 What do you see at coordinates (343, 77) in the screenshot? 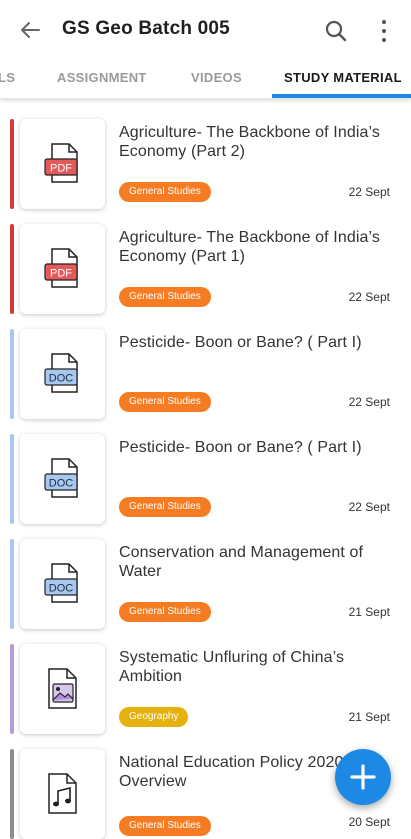
I see `tab-study-material: STUDY MATERIAL` at bounding box center [343, 77].